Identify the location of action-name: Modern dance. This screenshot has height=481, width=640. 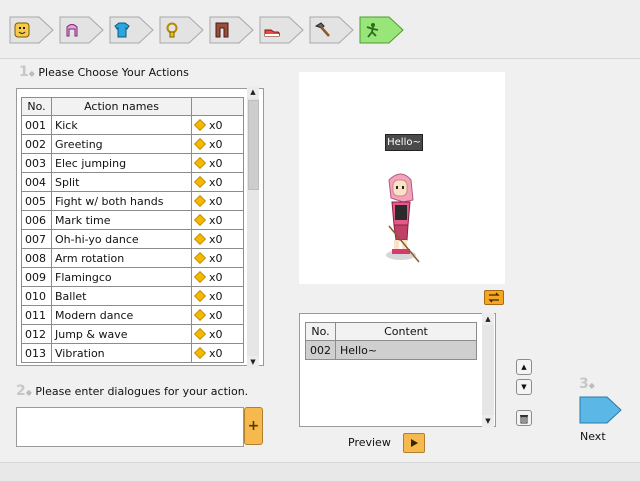
(121, 315).